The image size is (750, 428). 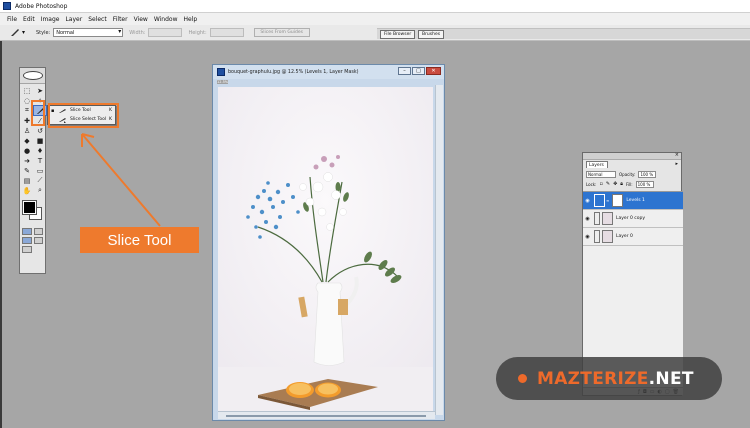 What do you see at coordinates (591, 184) in the screenshot?
I see `lock-label: Lock:` at bounding box center [591, 184].